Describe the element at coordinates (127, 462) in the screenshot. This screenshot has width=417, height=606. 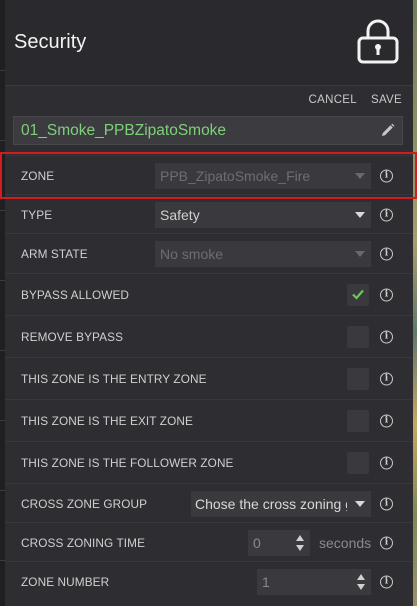
I see `follower-zone-label: THIS ZONE IS THE FOLLOWER ZONE` at that location.